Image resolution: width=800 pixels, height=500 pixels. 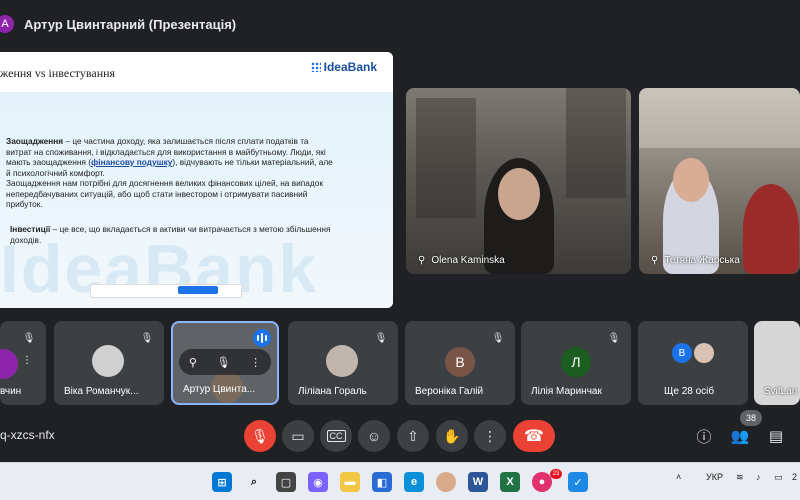 I want to click on hand-icon: ✋, so click(x=452, y=435).